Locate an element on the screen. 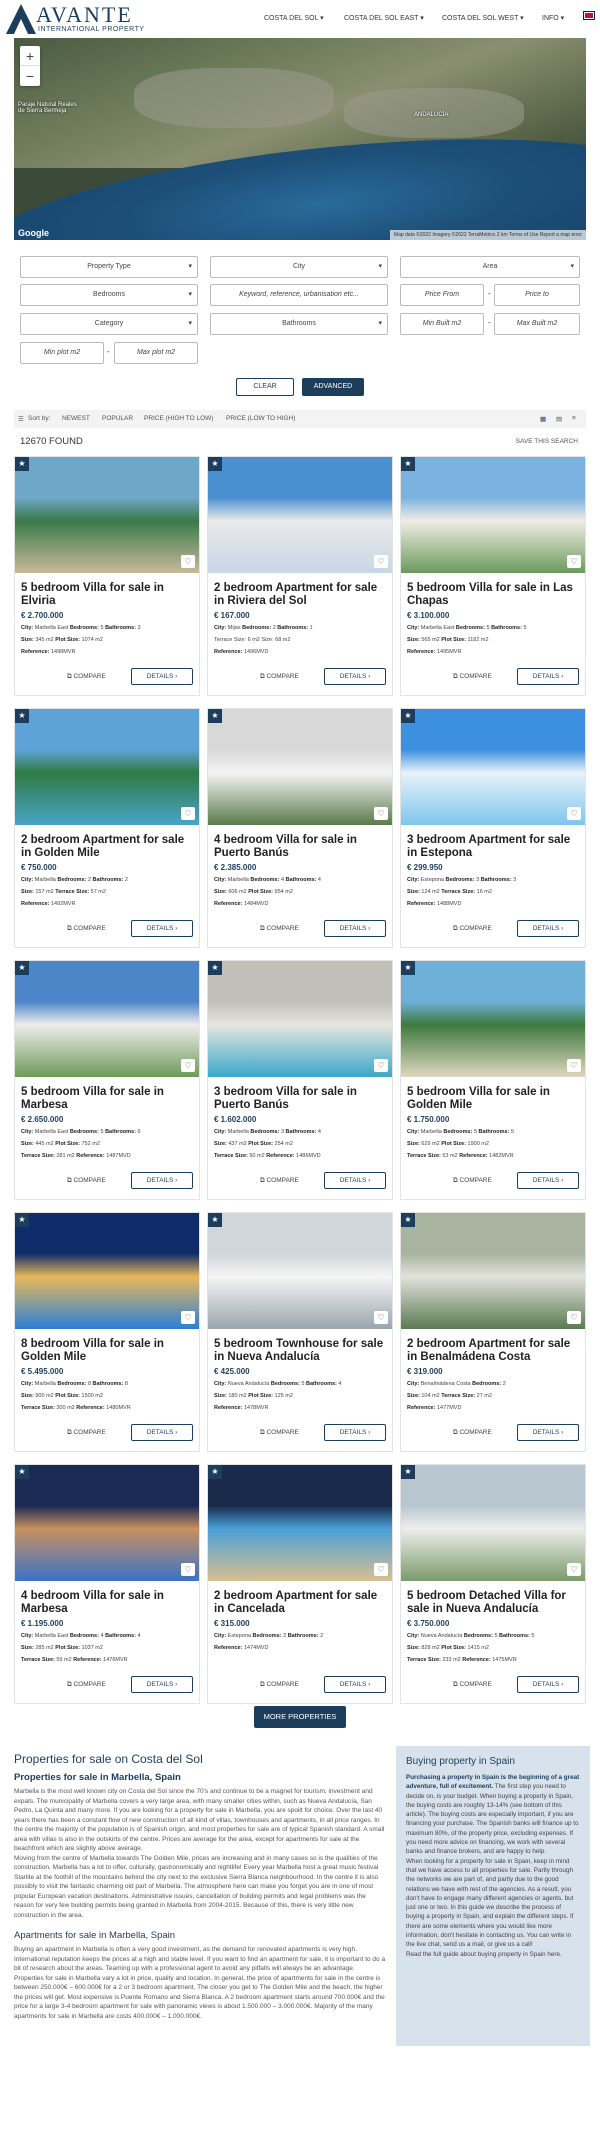 The width and height of the screenshot is (600, 2130). property-type-select: Property Type is located at coordinates (109, 267).